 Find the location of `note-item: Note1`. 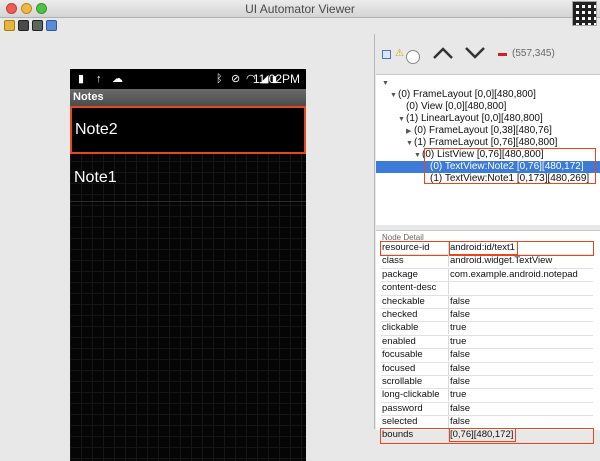

note-item: Note1 is located at coordinates (188, 178).